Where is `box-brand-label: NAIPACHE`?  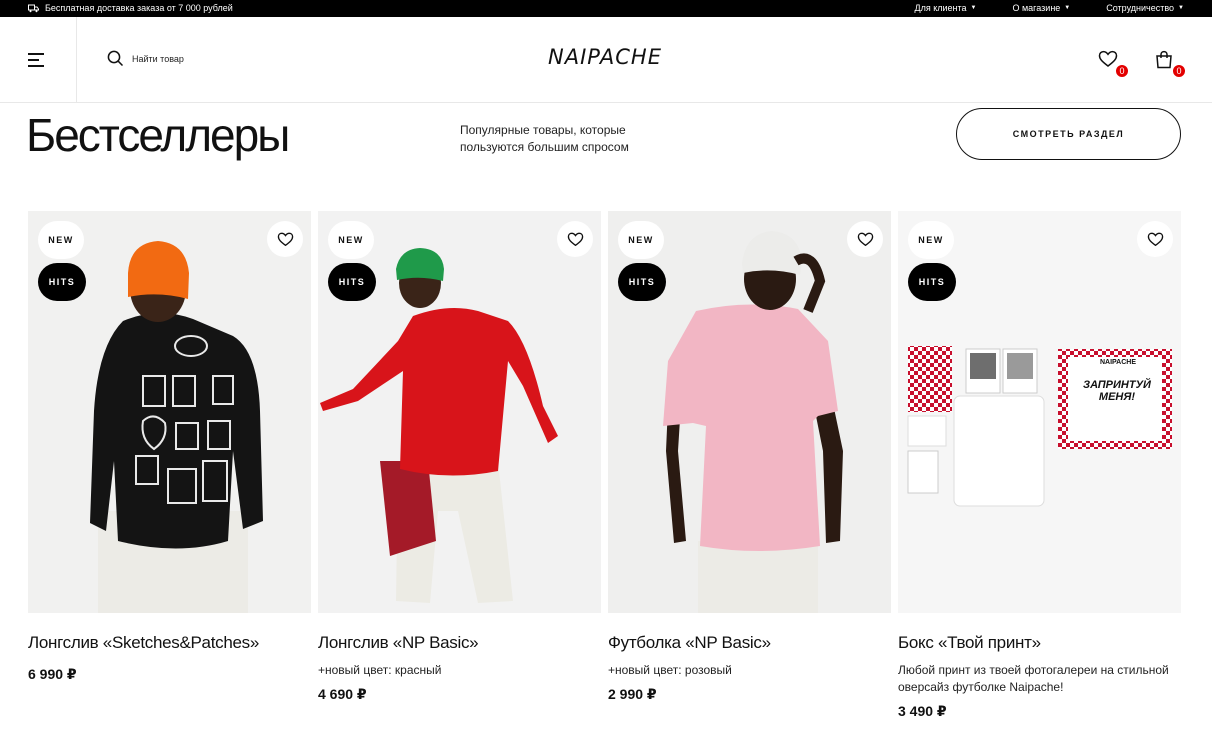 box-brand-label: NAIPACHE is located at coordinates (1118, 362).